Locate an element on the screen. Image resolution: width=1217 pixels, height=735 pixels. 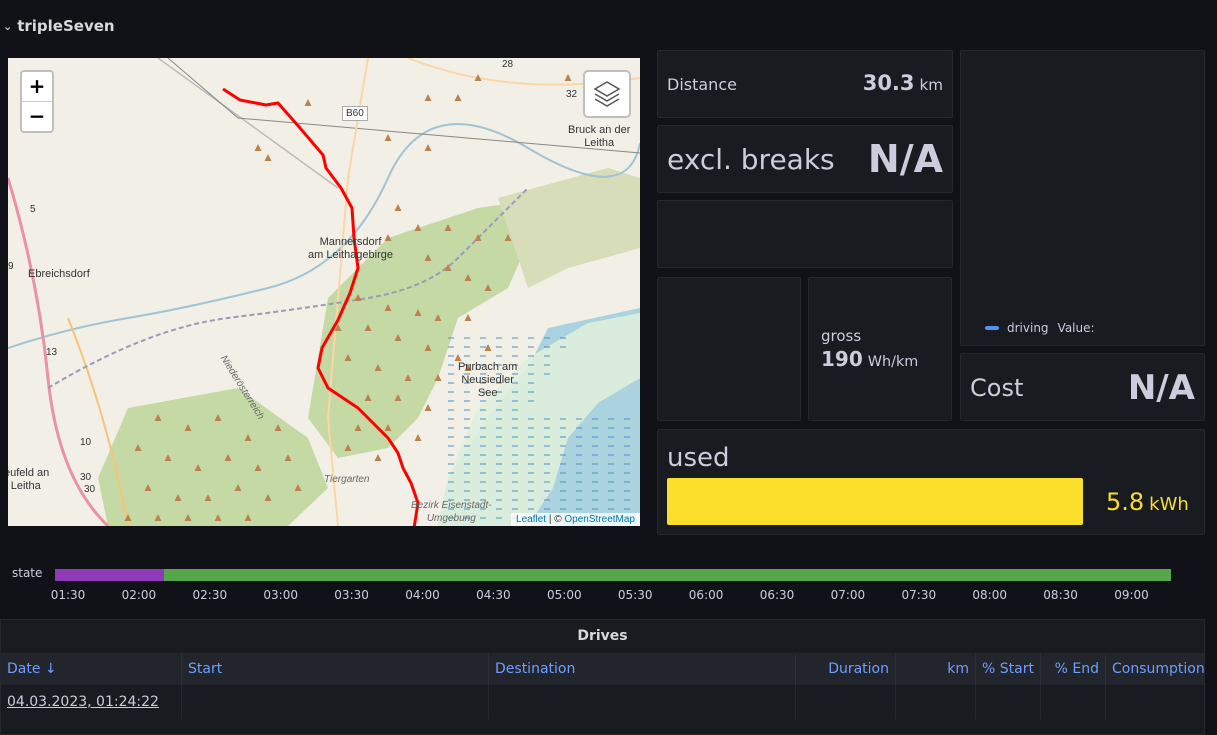
excl-breaks-value: N/A is located at coordinates (905, 159).